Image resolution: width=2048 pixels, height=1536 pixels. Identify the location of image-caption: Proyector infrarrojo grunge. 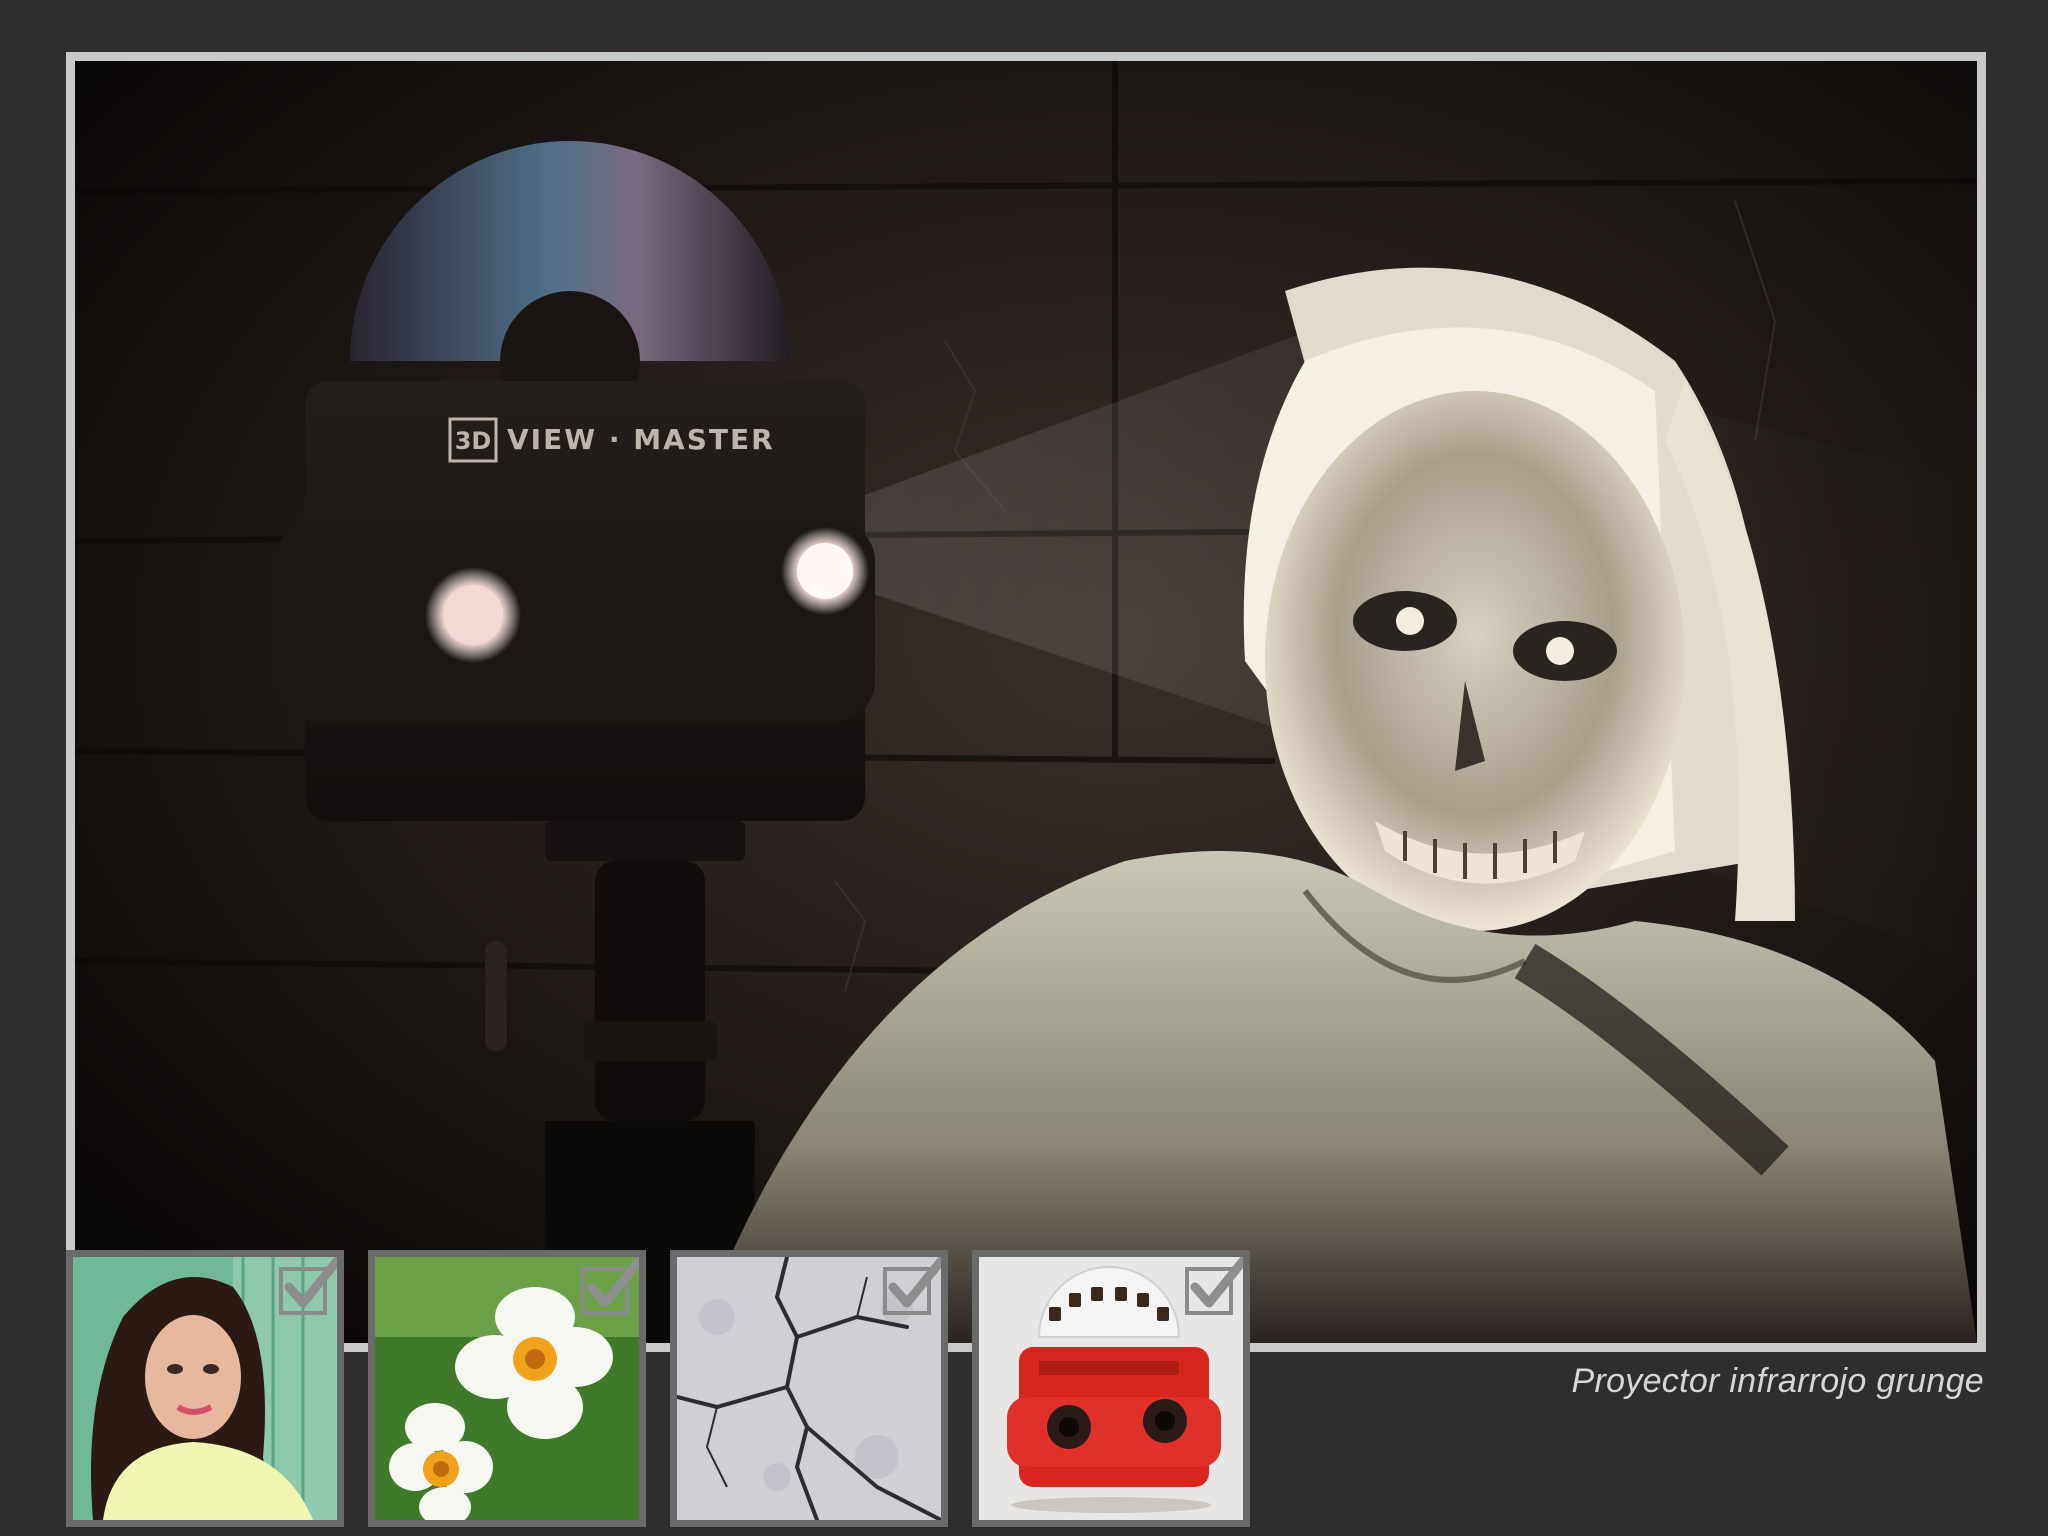
(1777, 1381).